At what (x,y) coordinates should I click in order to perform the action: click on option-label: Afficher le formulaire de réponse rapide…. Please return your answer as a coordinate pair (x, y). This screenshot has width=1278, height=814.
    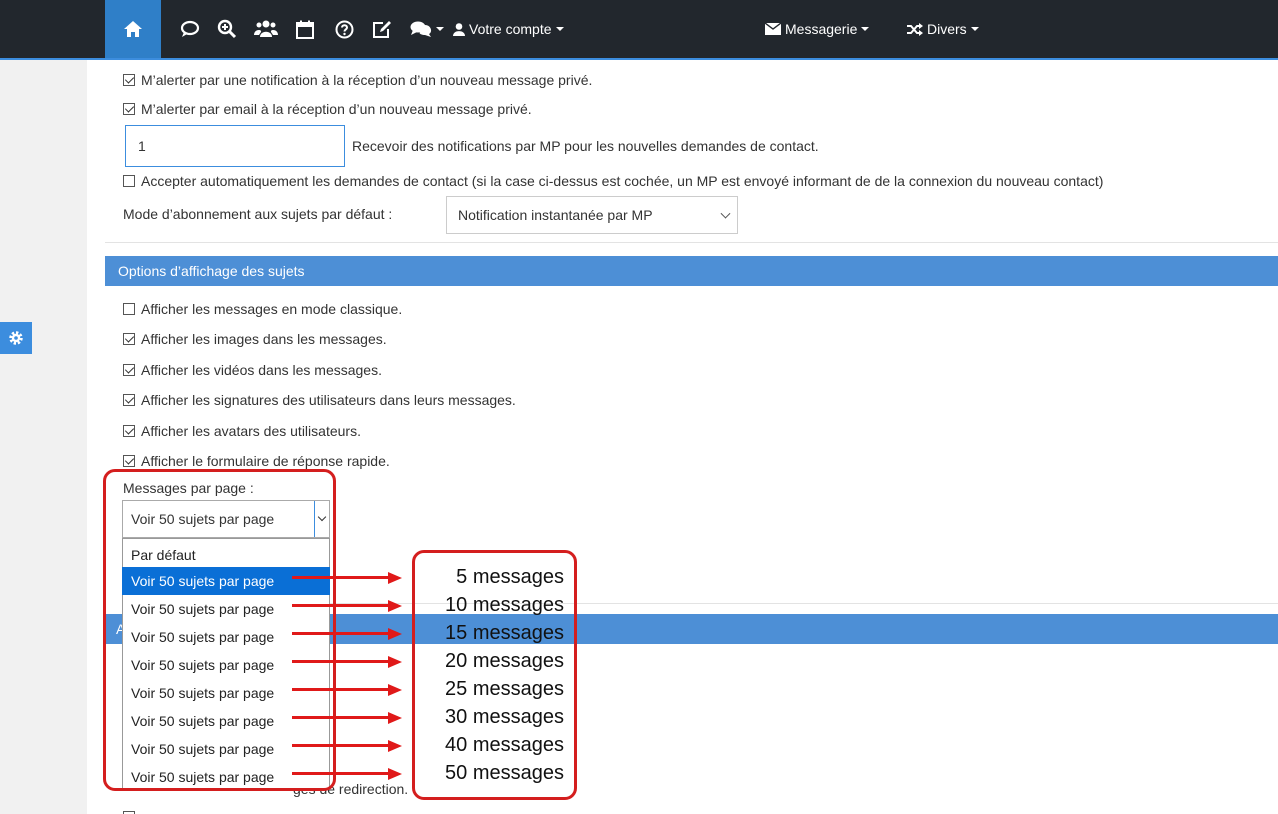
    Looking at the image, I should click on (265, 461).